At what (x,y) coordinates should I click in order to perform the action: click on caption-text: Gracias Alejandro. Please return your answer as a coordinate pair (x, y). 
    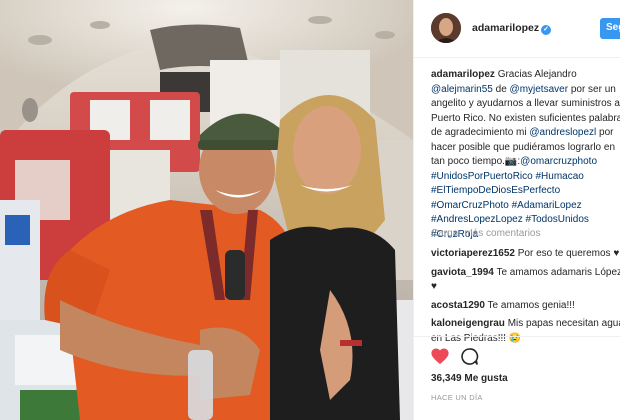
    Looking at the image, I should click on (535, 74).